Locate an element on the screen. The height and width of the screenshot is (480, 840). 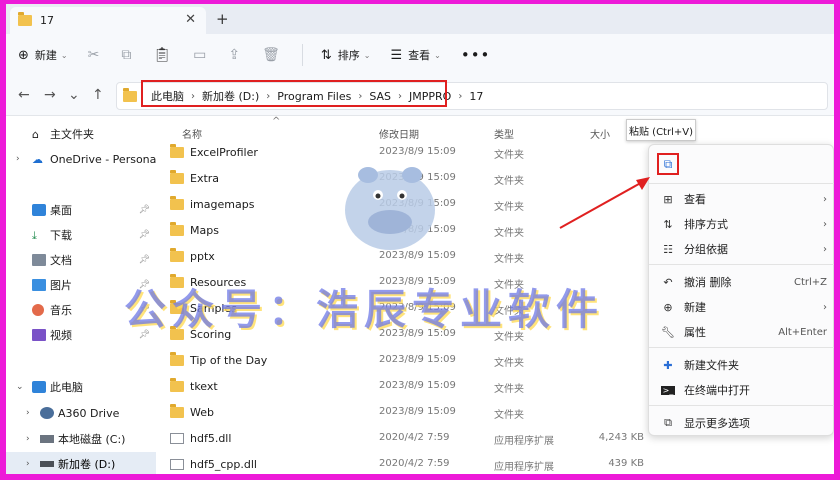
column-header-type: 类型 is located at coordinates (504, 133).